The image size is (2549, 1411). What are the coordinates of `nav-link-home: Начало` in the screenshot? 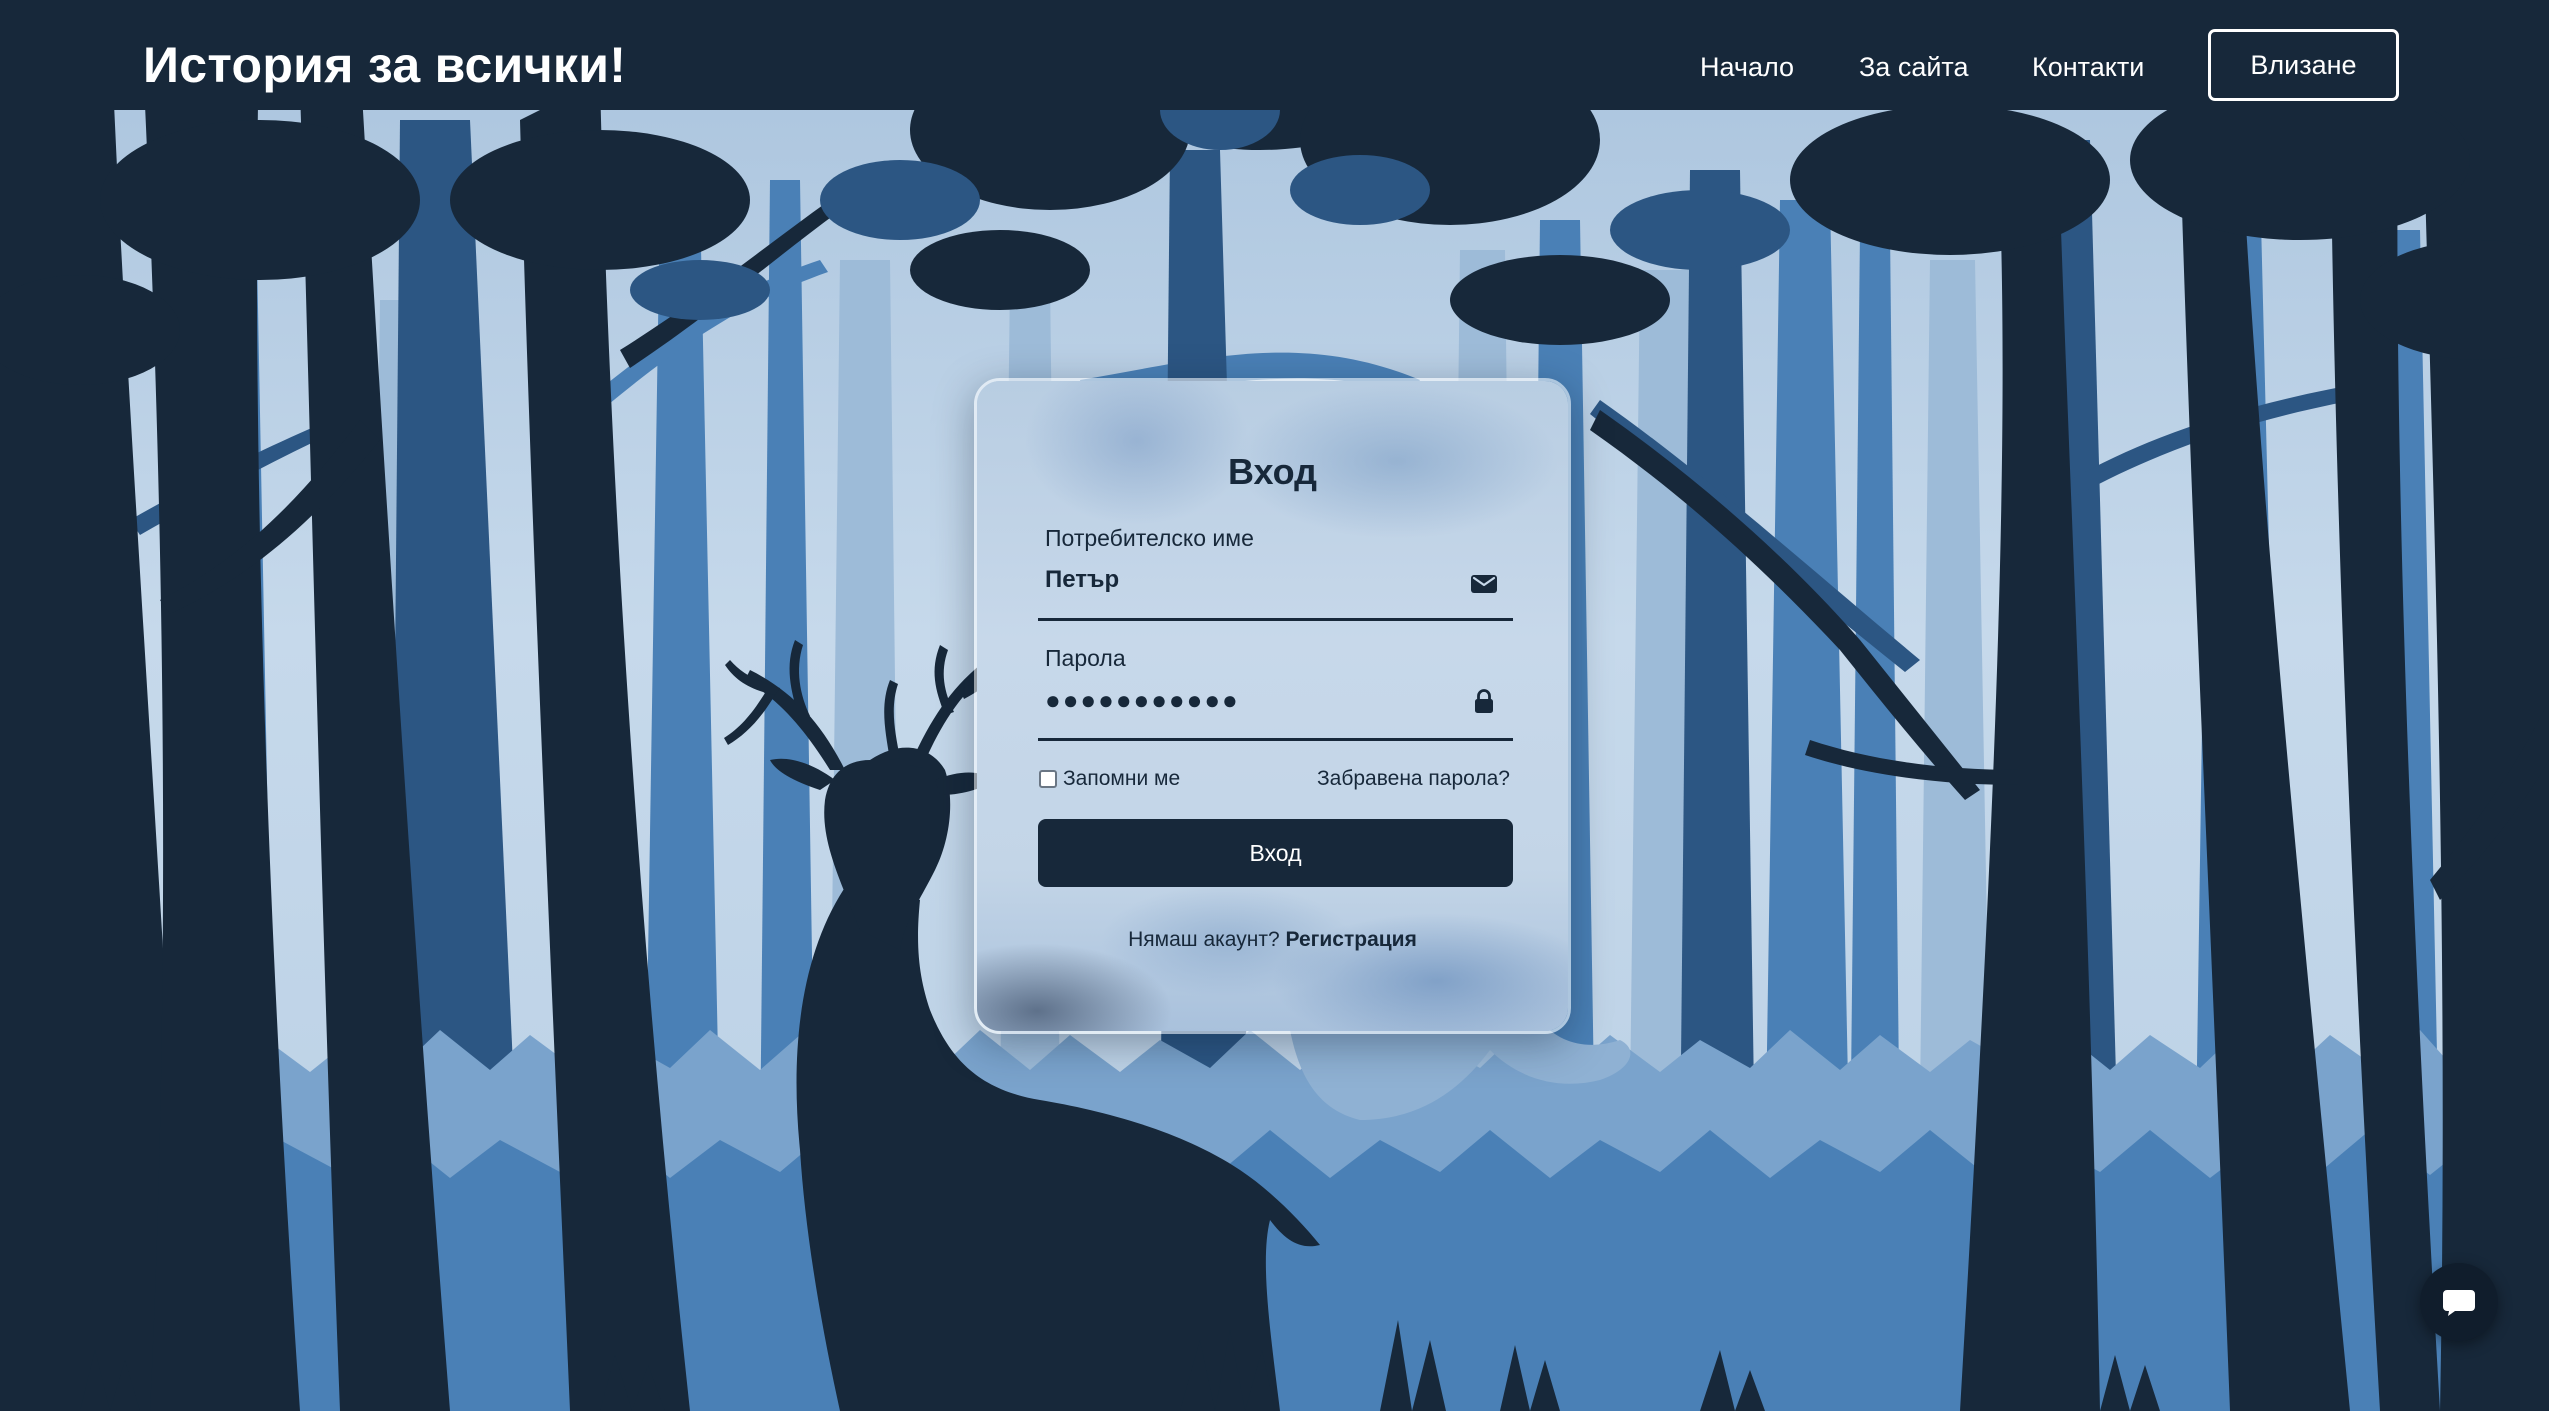 It's located at (1747, 67).